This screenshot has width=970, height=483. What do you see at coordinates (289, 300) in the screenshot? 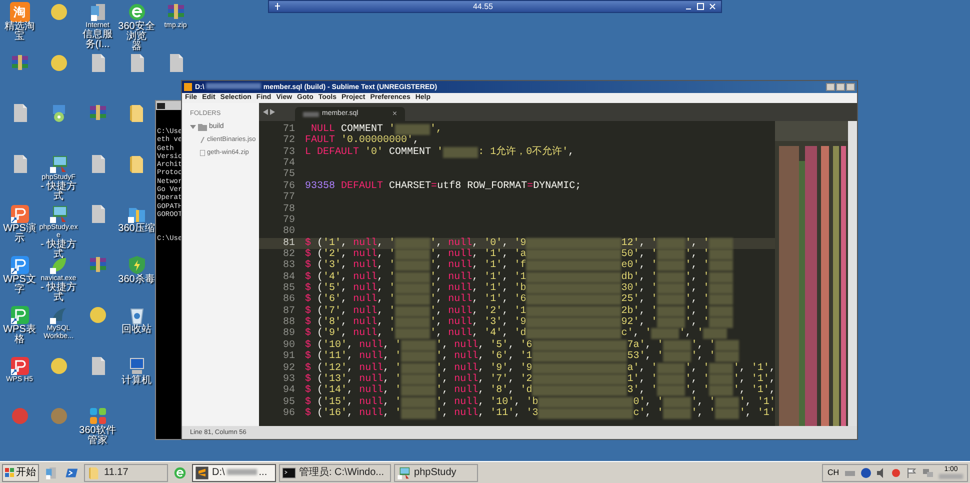
I see `line-number: 86` at bounding box center [289, 300].